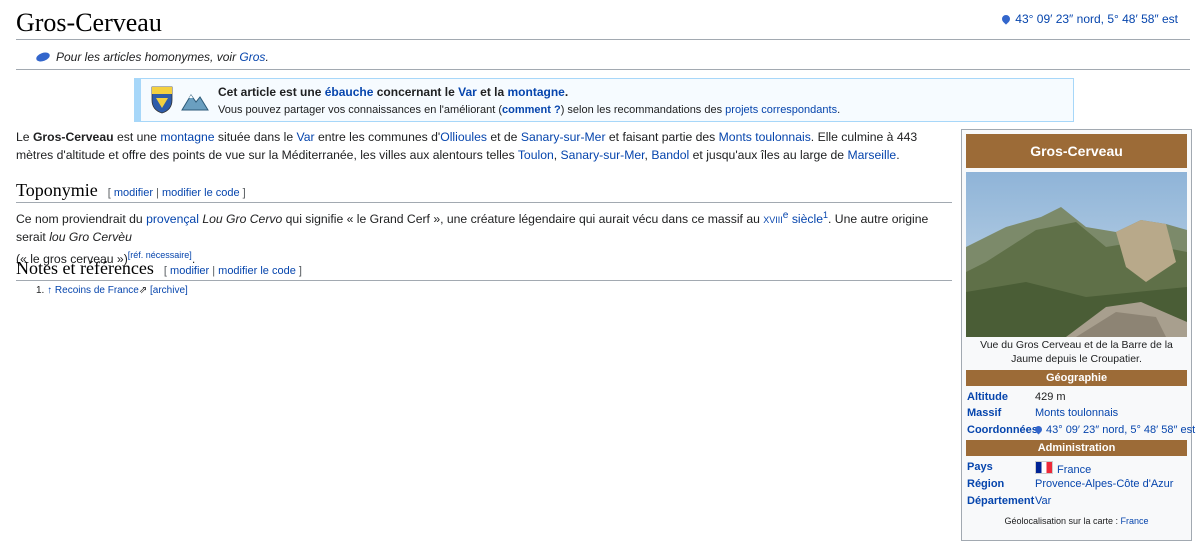 Image resolution: width=1200 pixels, height=541 pixels. Describe the element at coordinates (349, 92) in the screenshot. I see `stub-link-ebauche: ébauche` at that location.